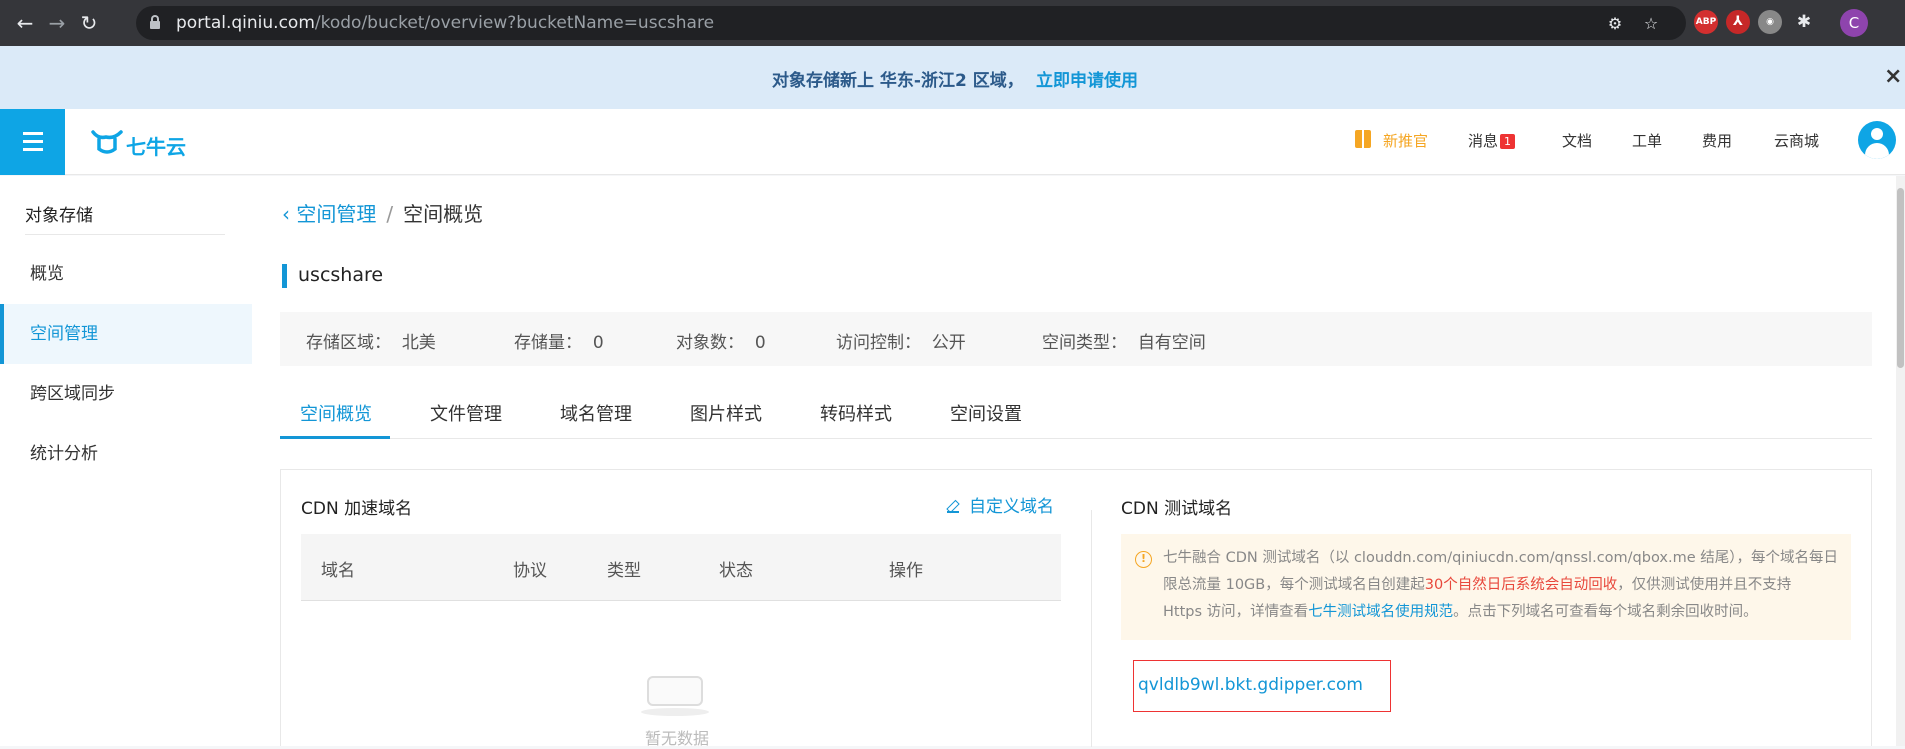 The width and height of the screenshot is (1905, 749). I want to click on test-domain-policy-link: 七牛测试域名使用规范, so click(1380, 612).